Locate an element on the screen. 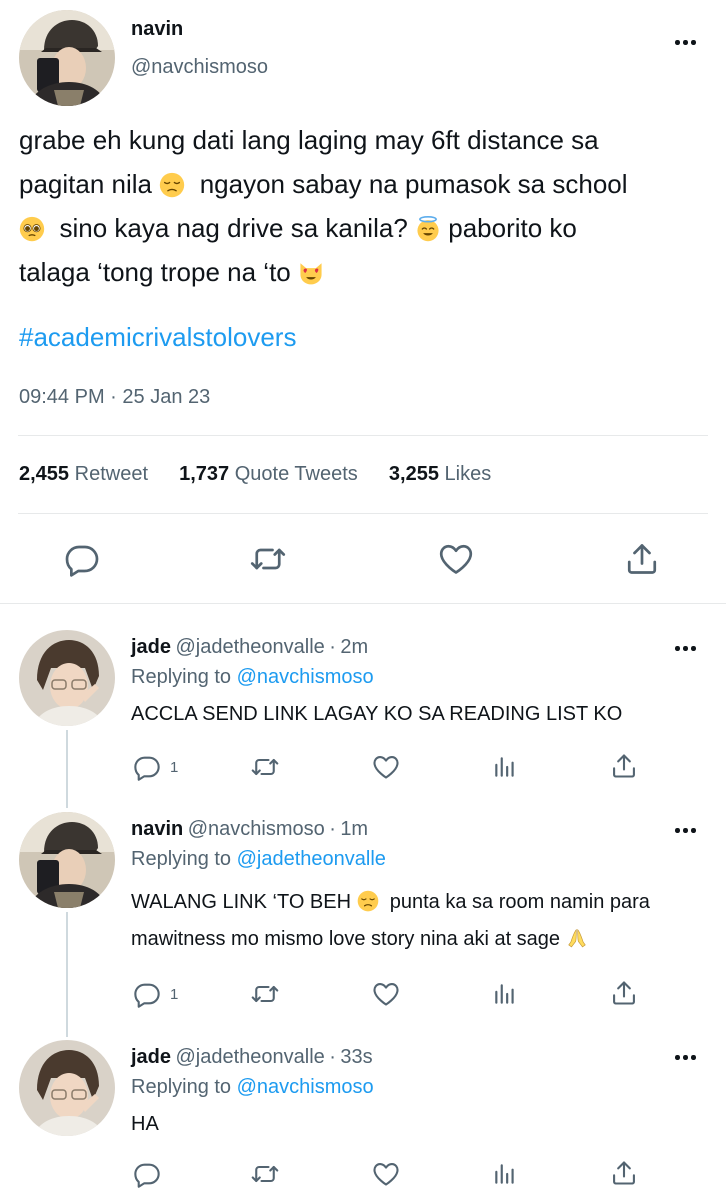 The height and width of the screenshot is (1200, 726). retweets-label: Retweet is located at coordinates (111, 474).